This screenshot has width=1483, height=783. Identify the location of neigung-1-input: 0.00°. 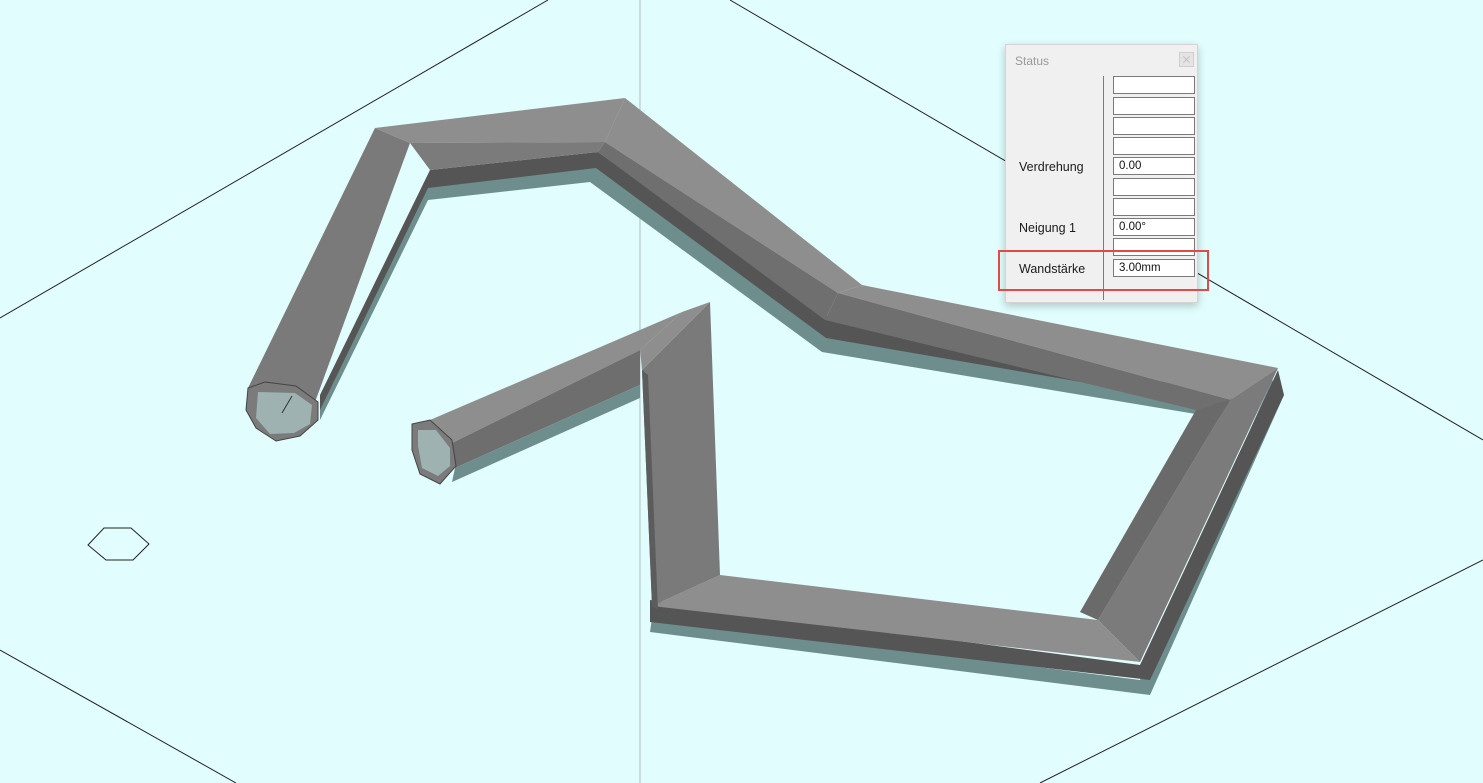
(1154, 227).